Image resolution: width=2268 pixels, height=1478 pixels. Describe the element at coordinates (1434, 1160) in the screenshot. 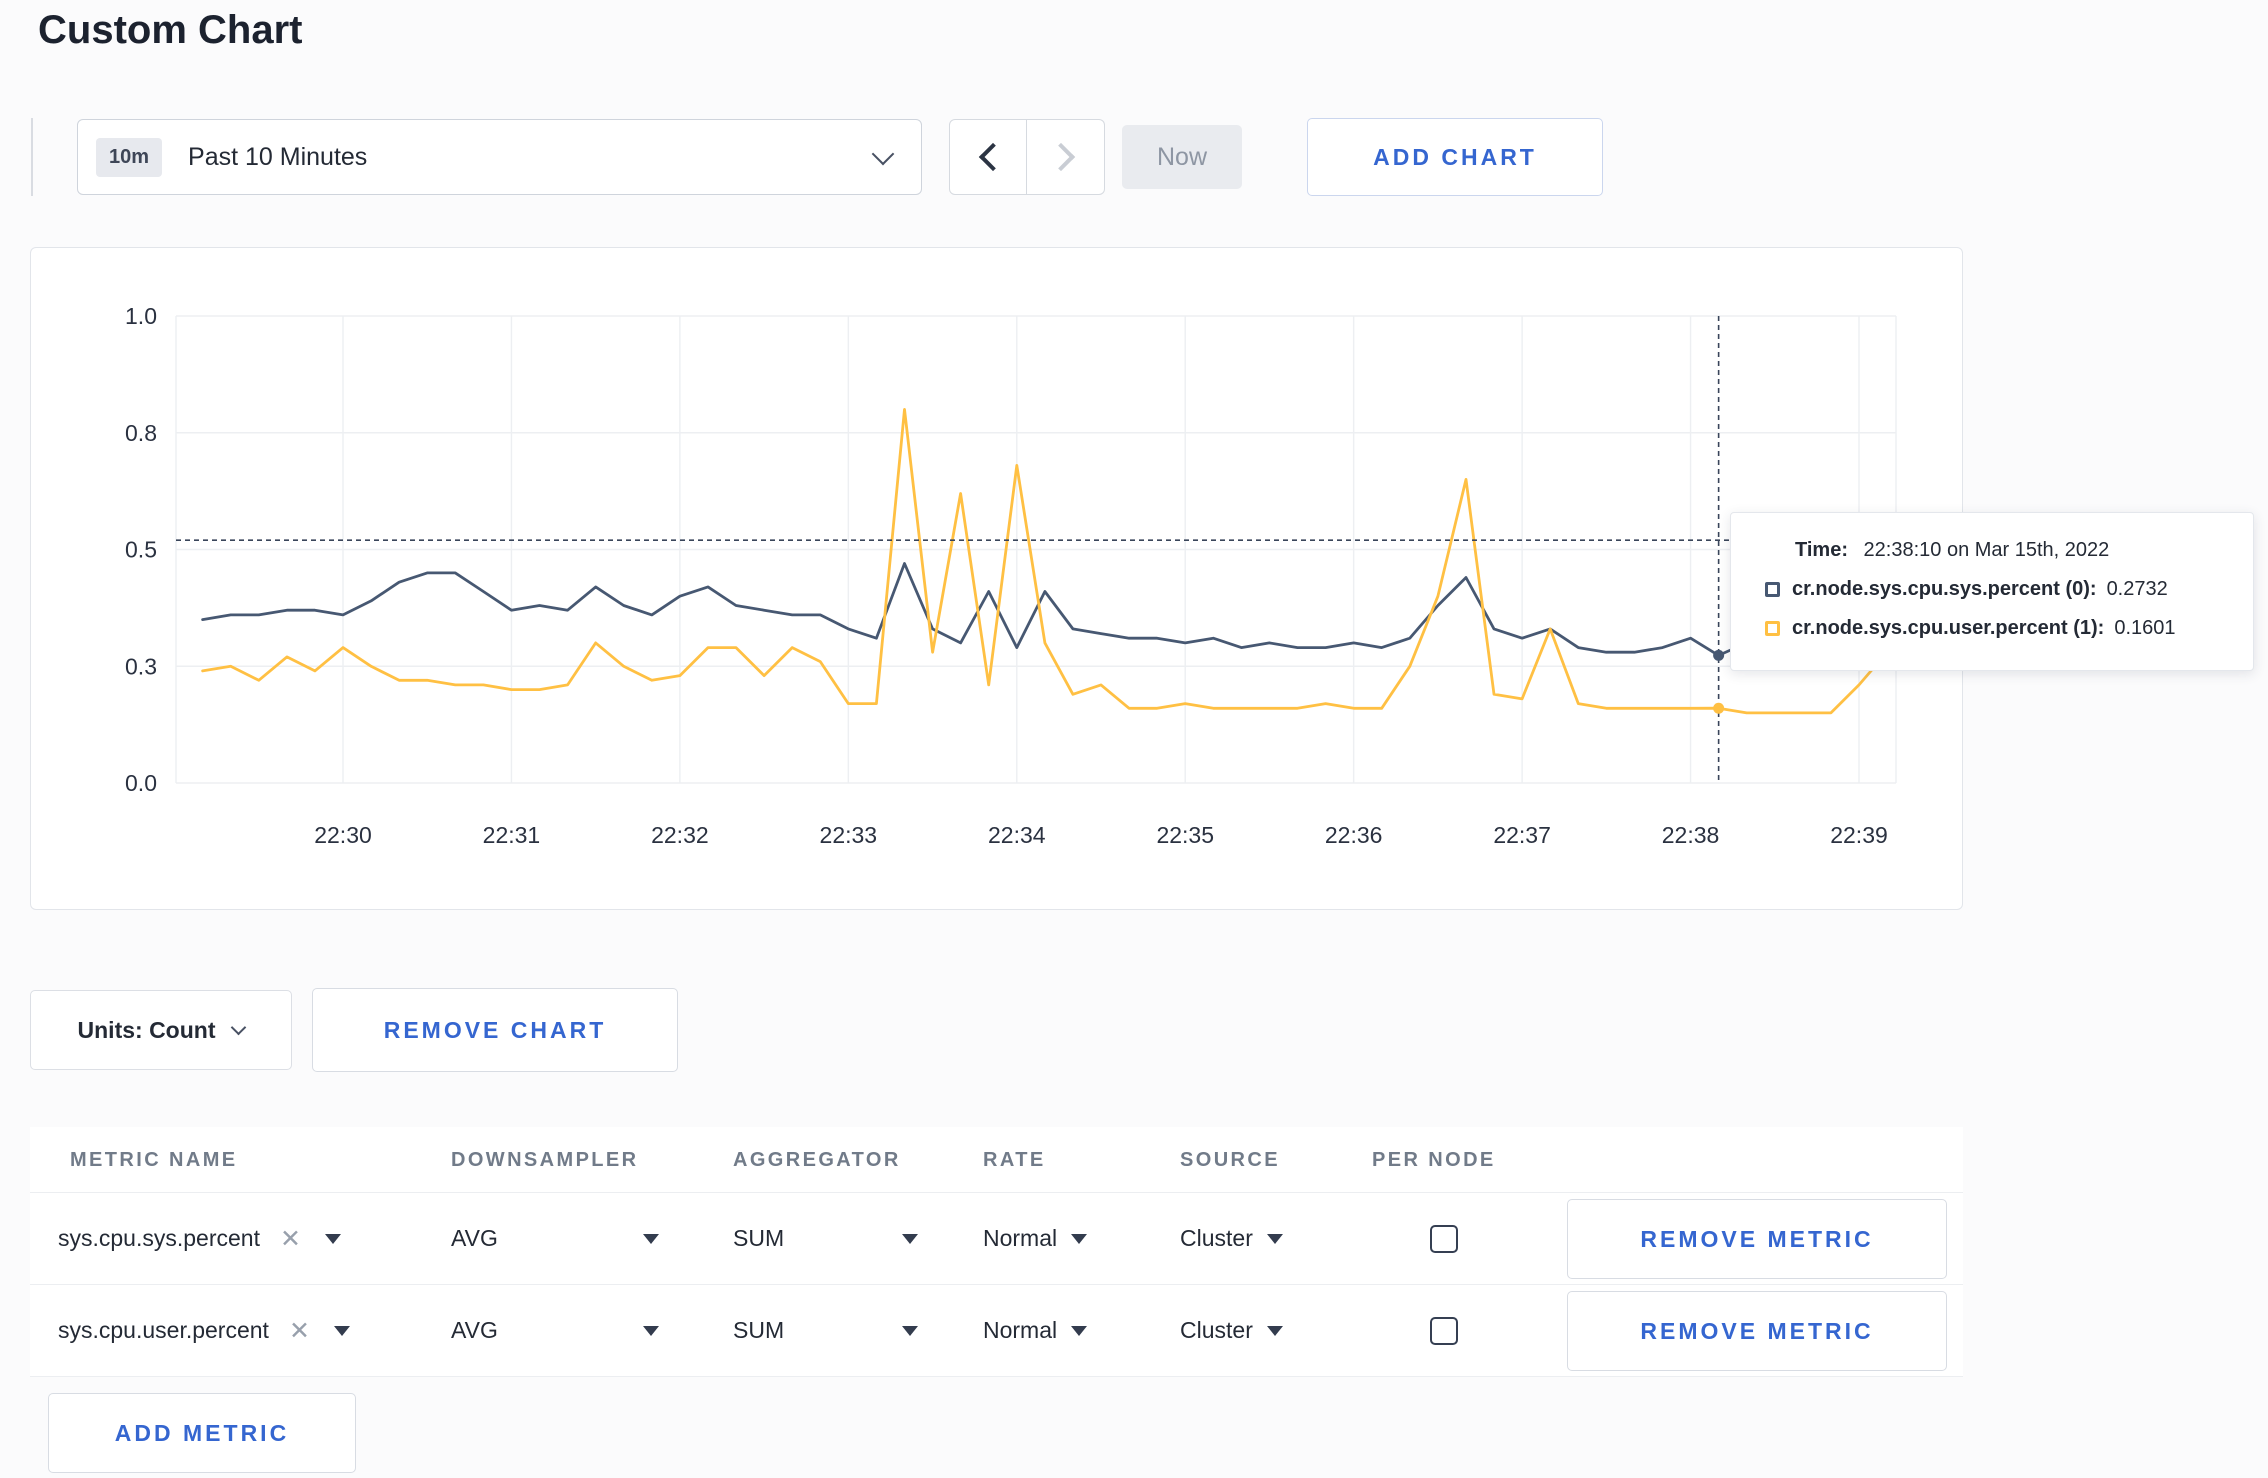

I see `column-header-per-node: PER NODE` at that location.